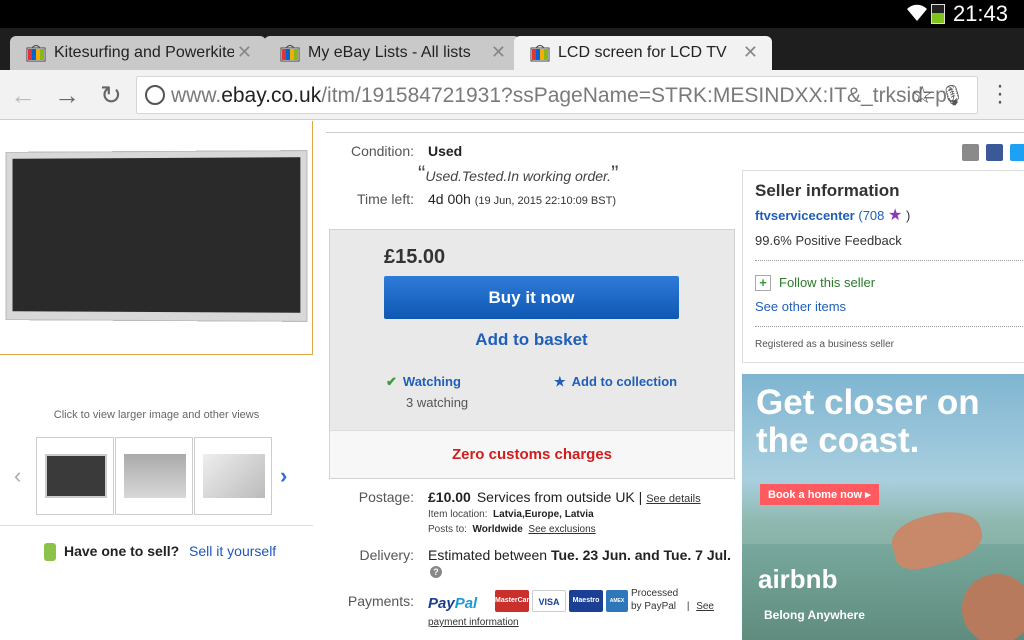 This screenshot has height=640, width=1024. What do you see at coordinates (232, 551) in the screenshot?
I see `sell-it-yourself-link: Sell it yourself` at bounding box center [232, 551].